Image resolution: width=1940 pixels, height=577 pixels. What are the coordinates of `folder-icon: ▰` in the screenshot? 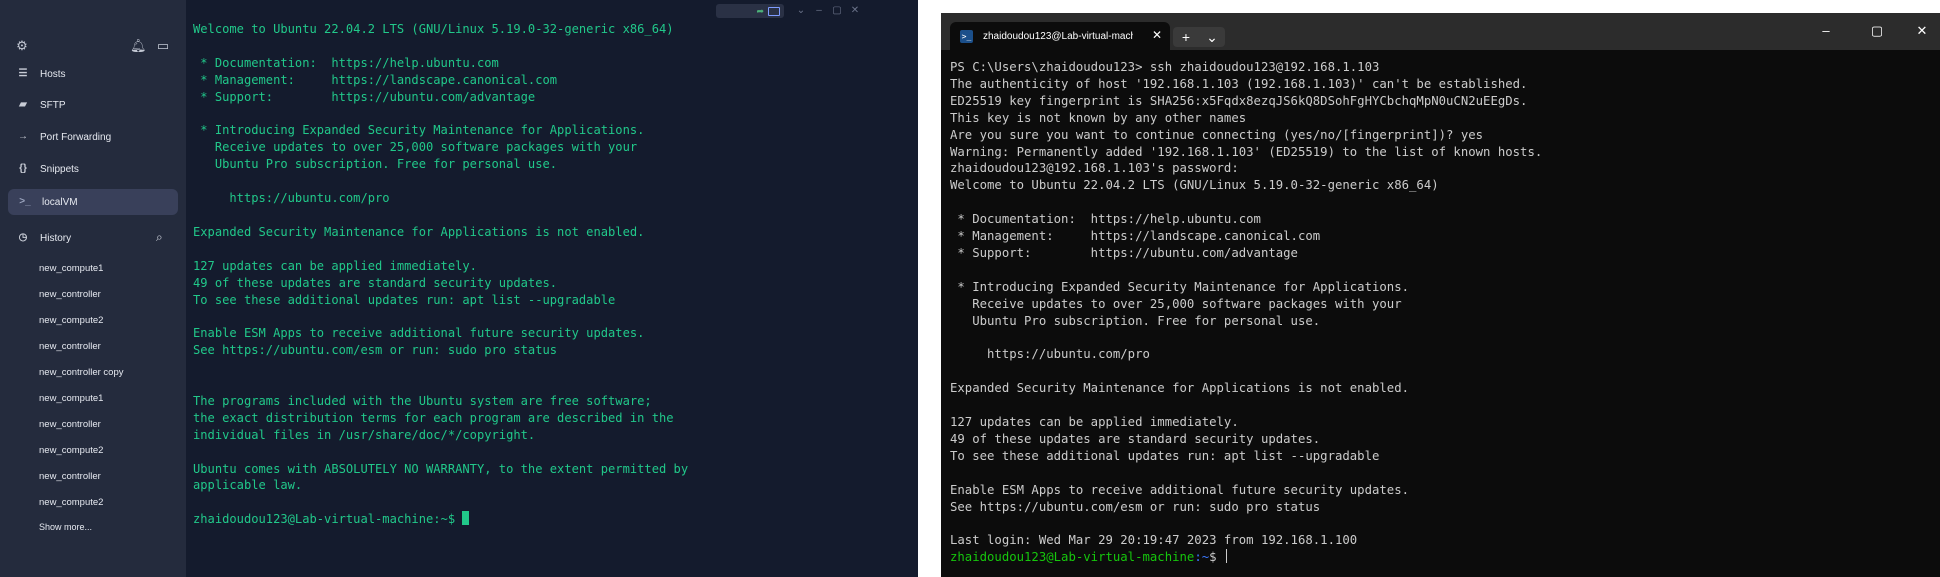 It's located at (23, 104).